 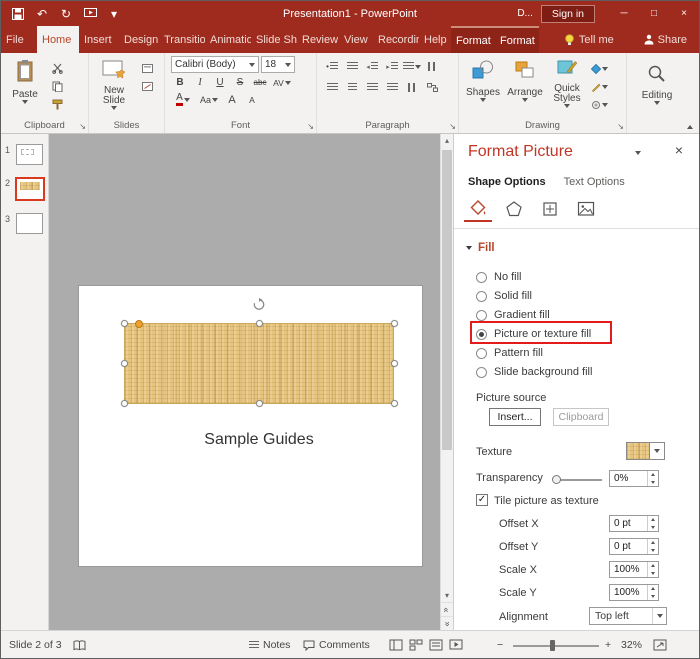 What do you see at coordinates (660, 644) in the screenshot?
I see `fit-slide-button` at bounding box center [660, 644].